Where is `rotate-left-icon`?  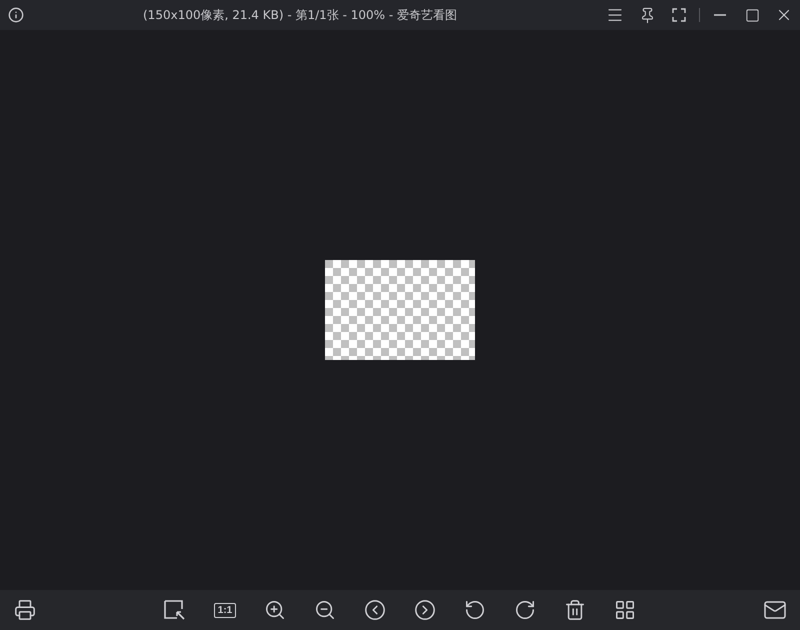
rotate-left-icon is located at coordinates (475, 610).